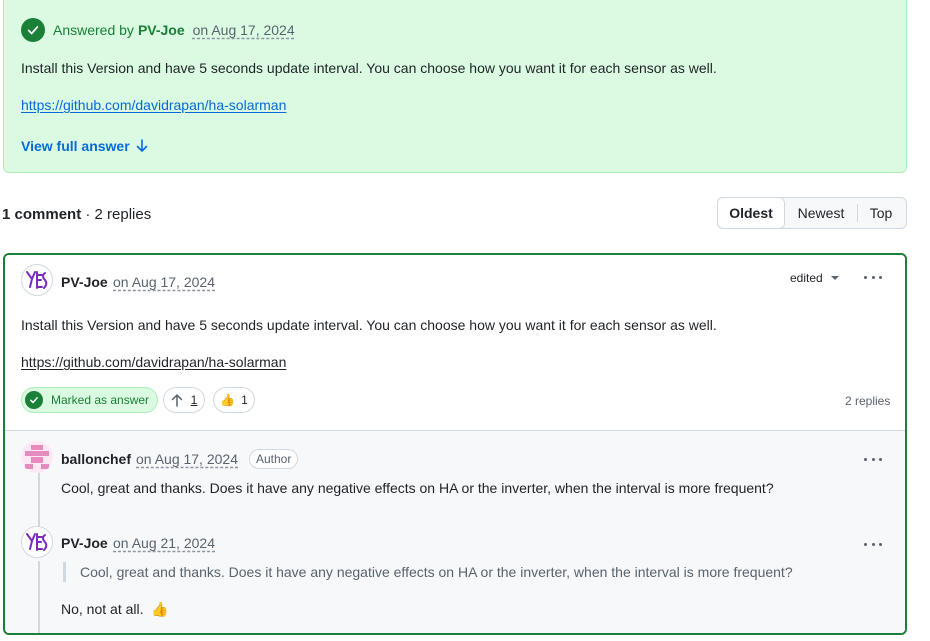 The width and height of the screenshot is (930, 641). Describe the element at coordinates (164, 543) in the screenshot. I see `reply-date-link: on Aug 21, 2024` at that location.